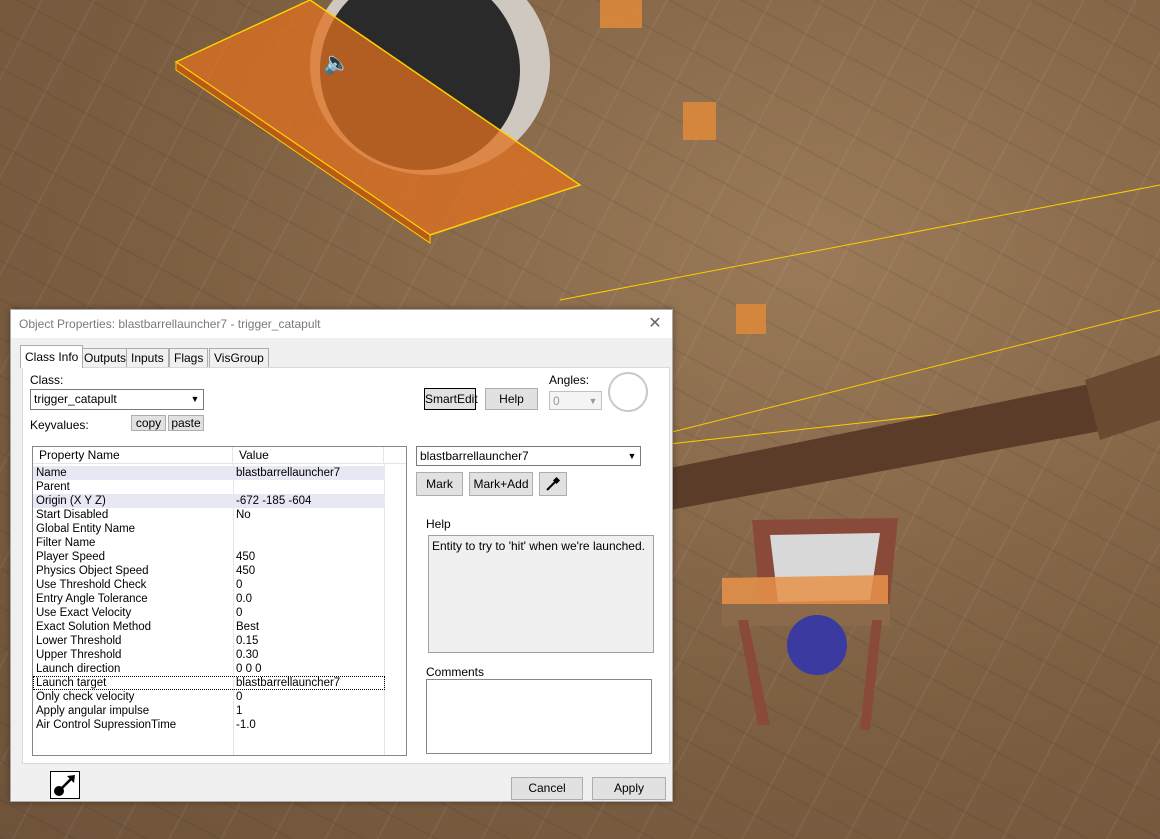 The width and height of the screenshot is (1160, 839). Describe the element at coordinates (629, 788) in the screenshot. I see `apply-button: Apply` at that location.